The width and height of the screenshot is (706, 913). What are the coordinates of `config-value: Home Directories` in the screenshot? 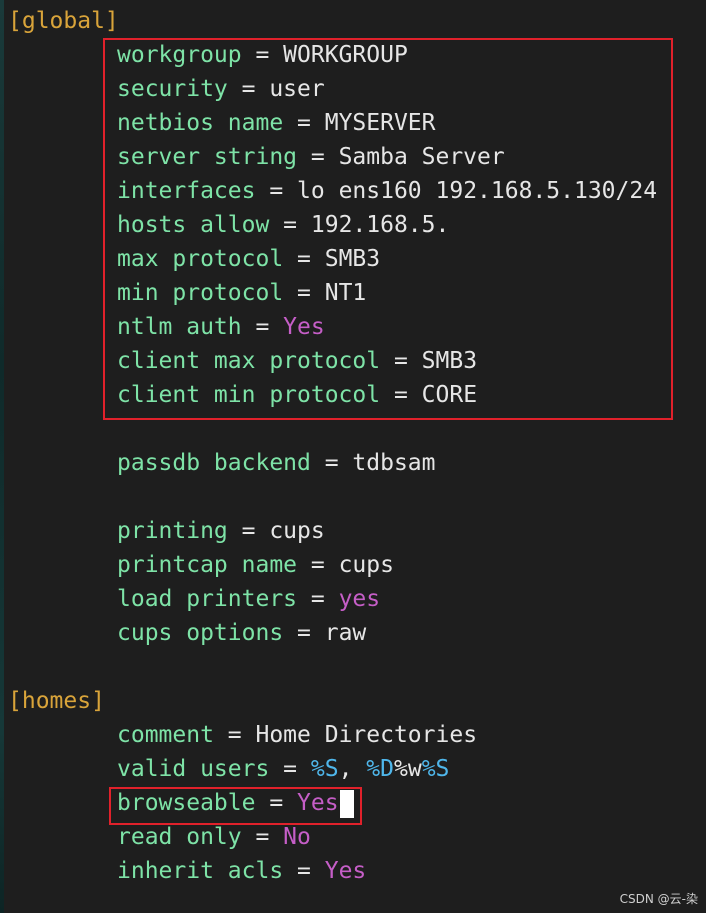 It's located at (366, 735).